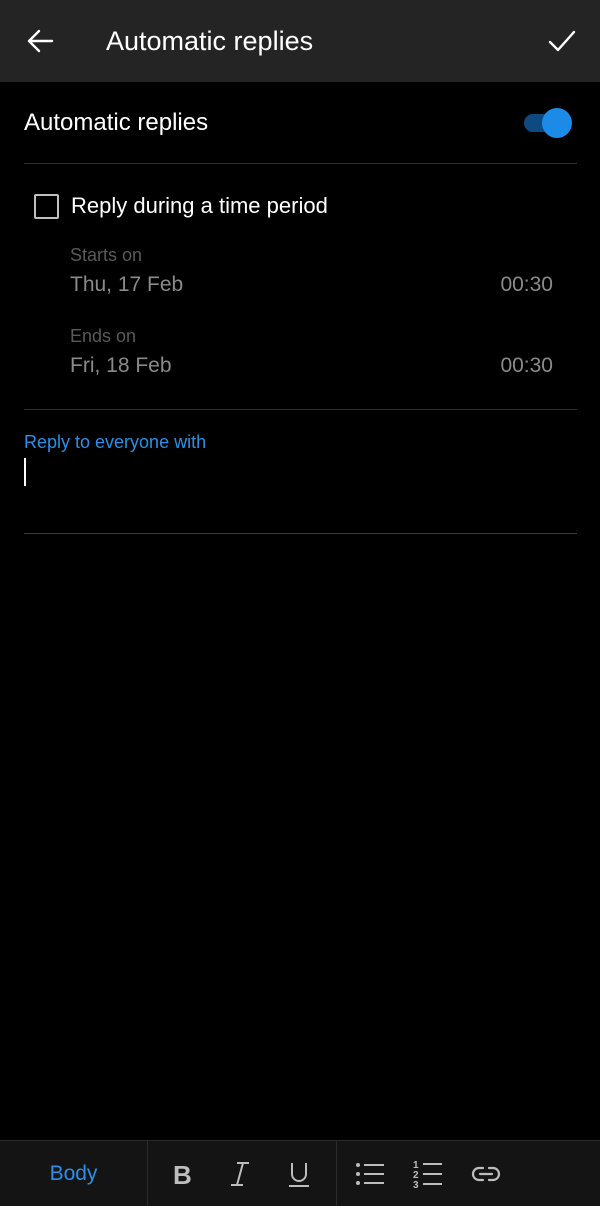 Image resolution: width=600 pixels, height=1206 pixels. I want to click on bold-button: B, so click(182, 1174).